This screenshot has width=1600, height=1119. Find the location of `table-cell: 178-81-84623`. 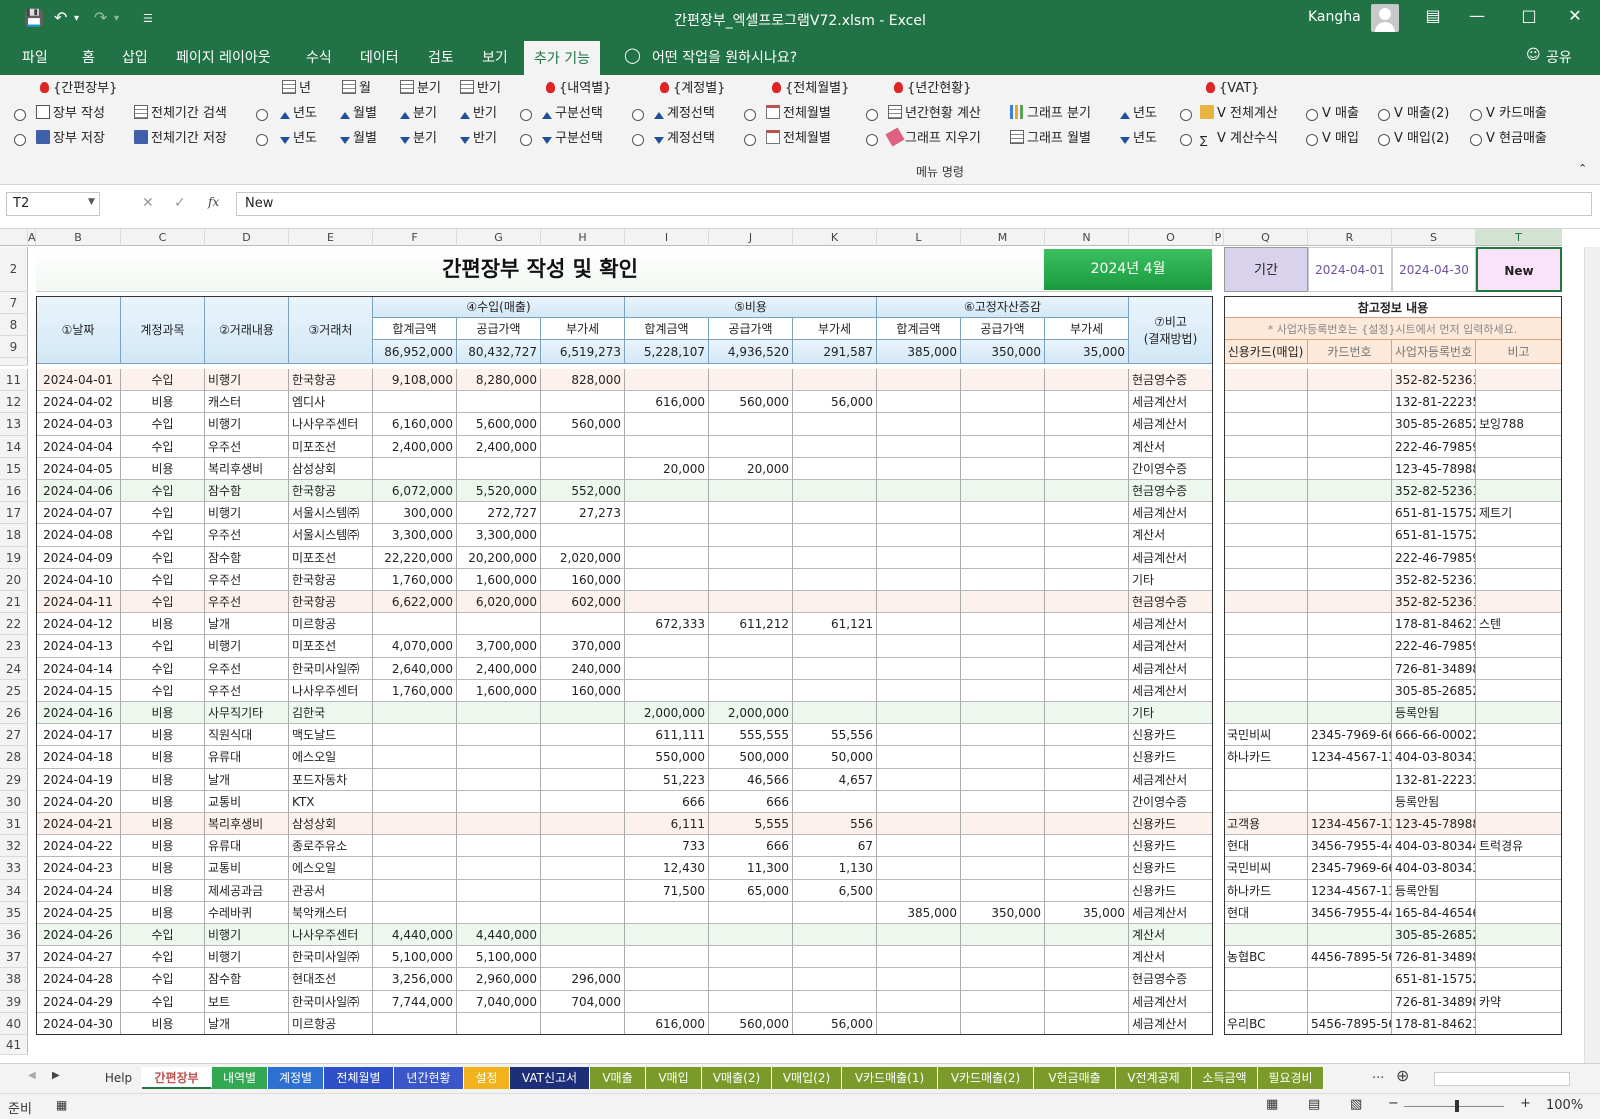

table-cell: 178-81-84623 is located at coordinates (1434, 624).